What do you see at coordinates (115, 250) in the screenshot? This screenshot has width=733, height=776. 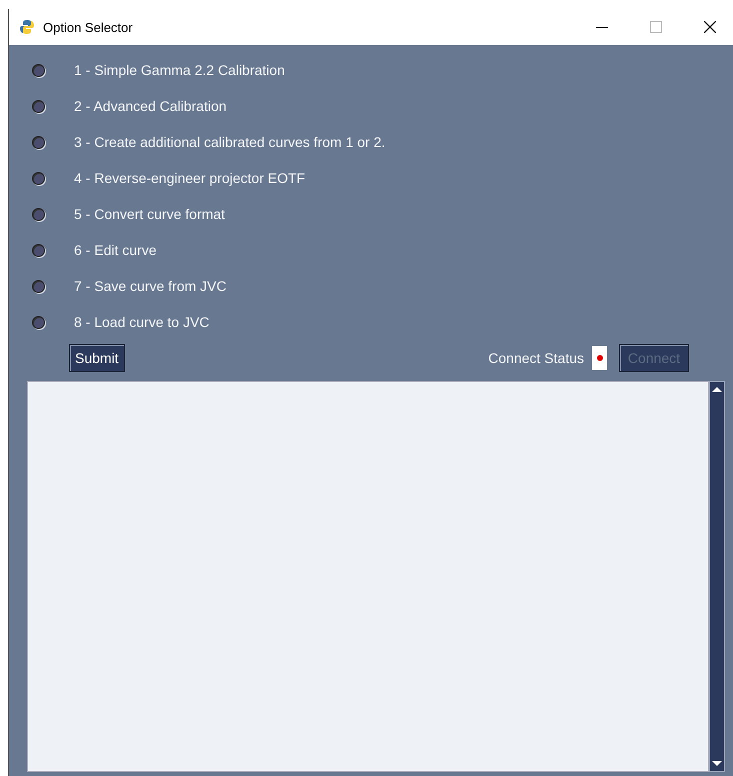 I see `option-label: 6 - Edit curve` at bounding box center [115, 250].